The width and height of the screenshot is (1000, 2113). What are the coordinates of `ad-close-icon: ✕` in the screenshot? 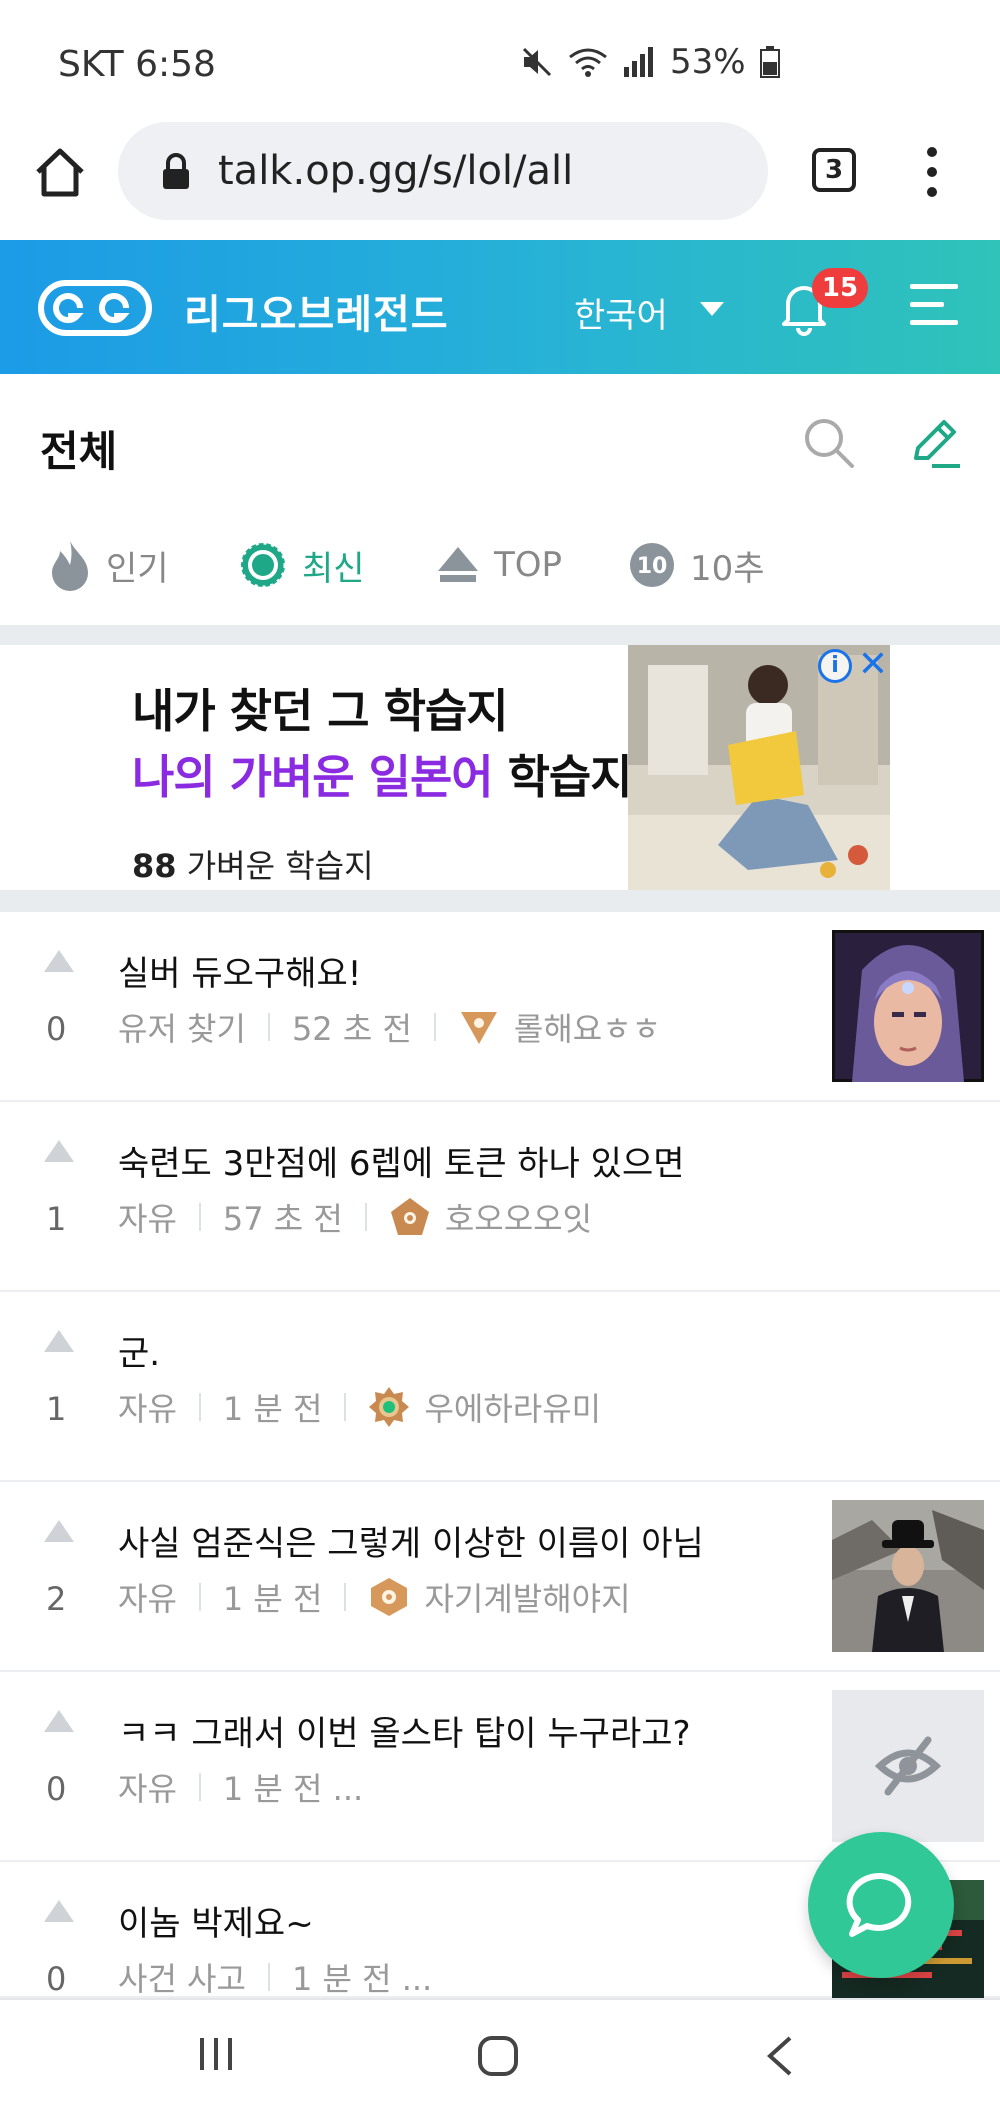 It's located at (873, 665).